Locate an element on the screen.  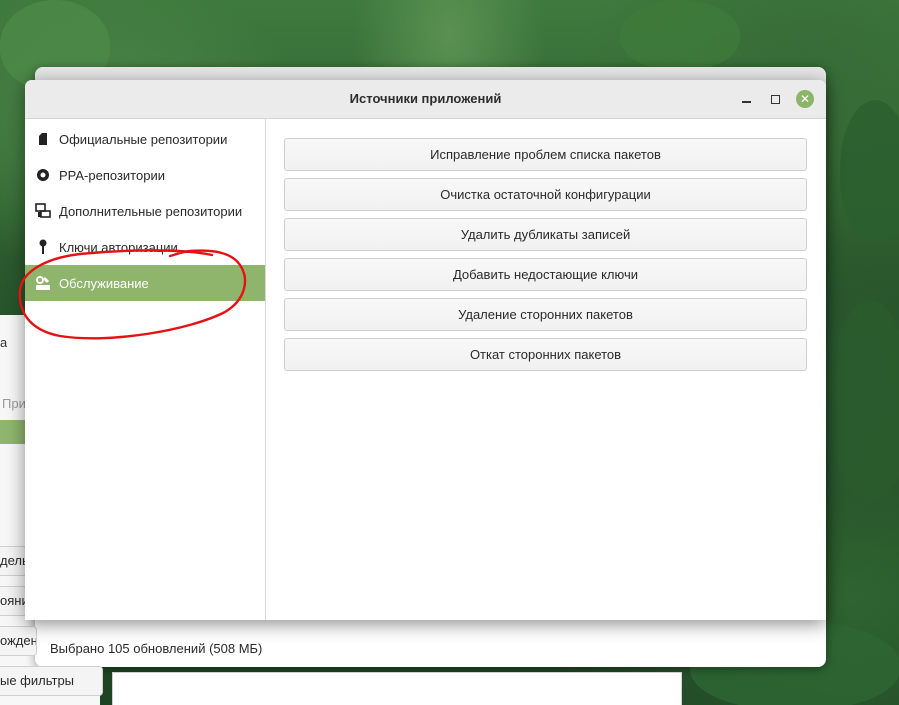
background-window-content is located at coordinates (397, 688).